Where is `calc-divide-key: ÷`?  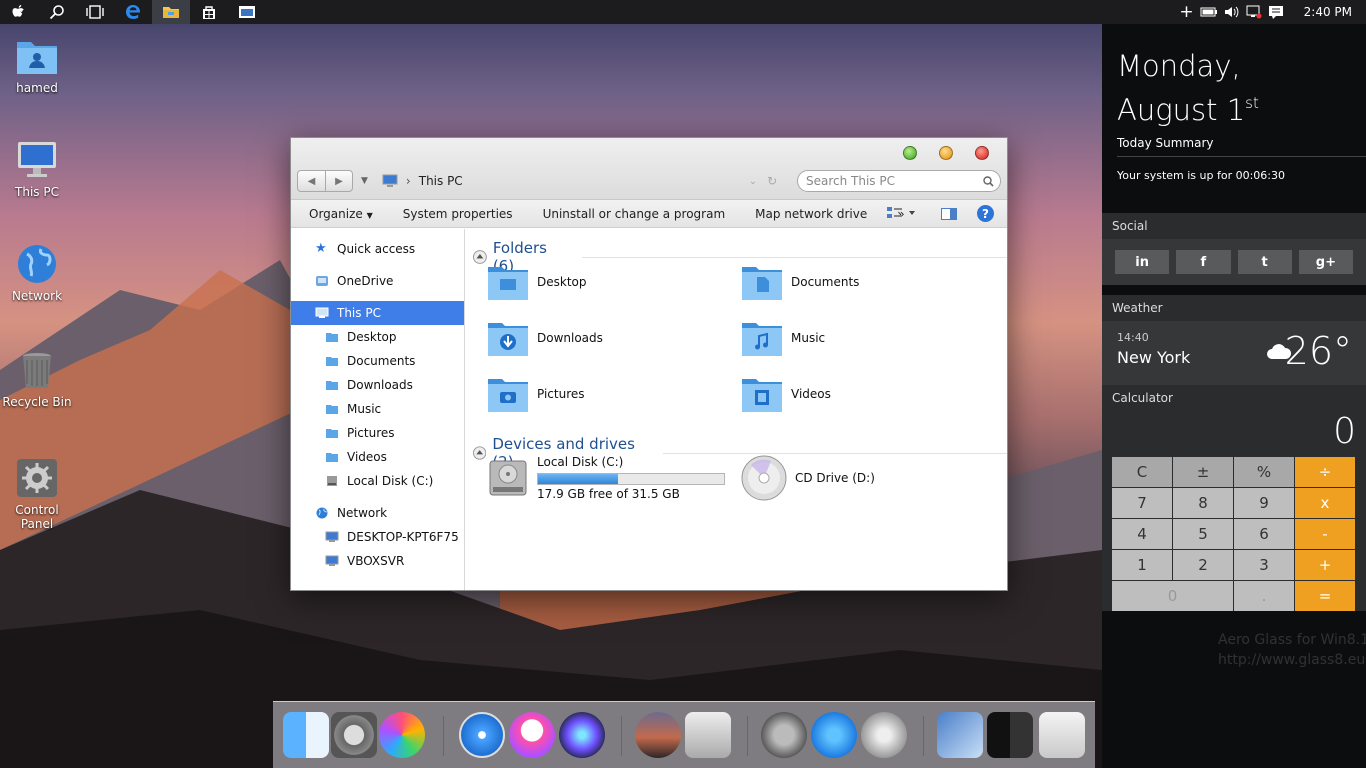 calc-divide-key: ÷ is located at coordinates (1325, 472).